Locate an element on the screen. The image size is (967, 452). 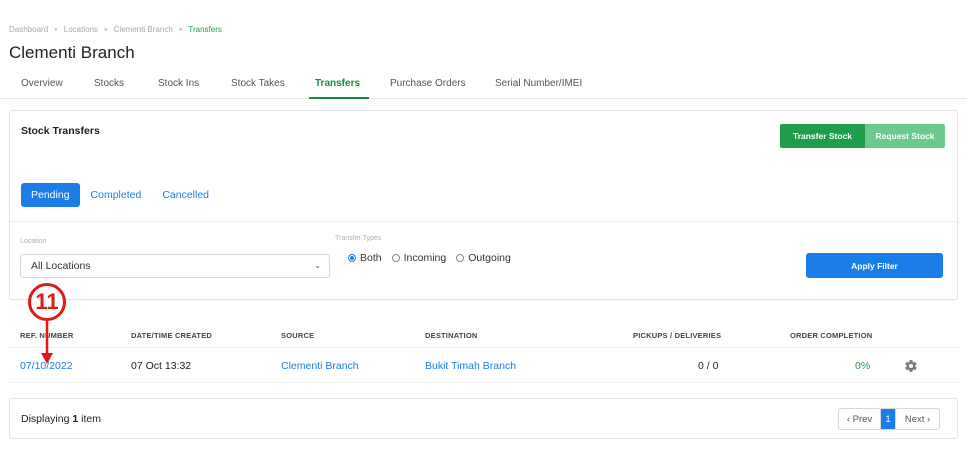
table-row-divider is located at coordinates (483, 382).